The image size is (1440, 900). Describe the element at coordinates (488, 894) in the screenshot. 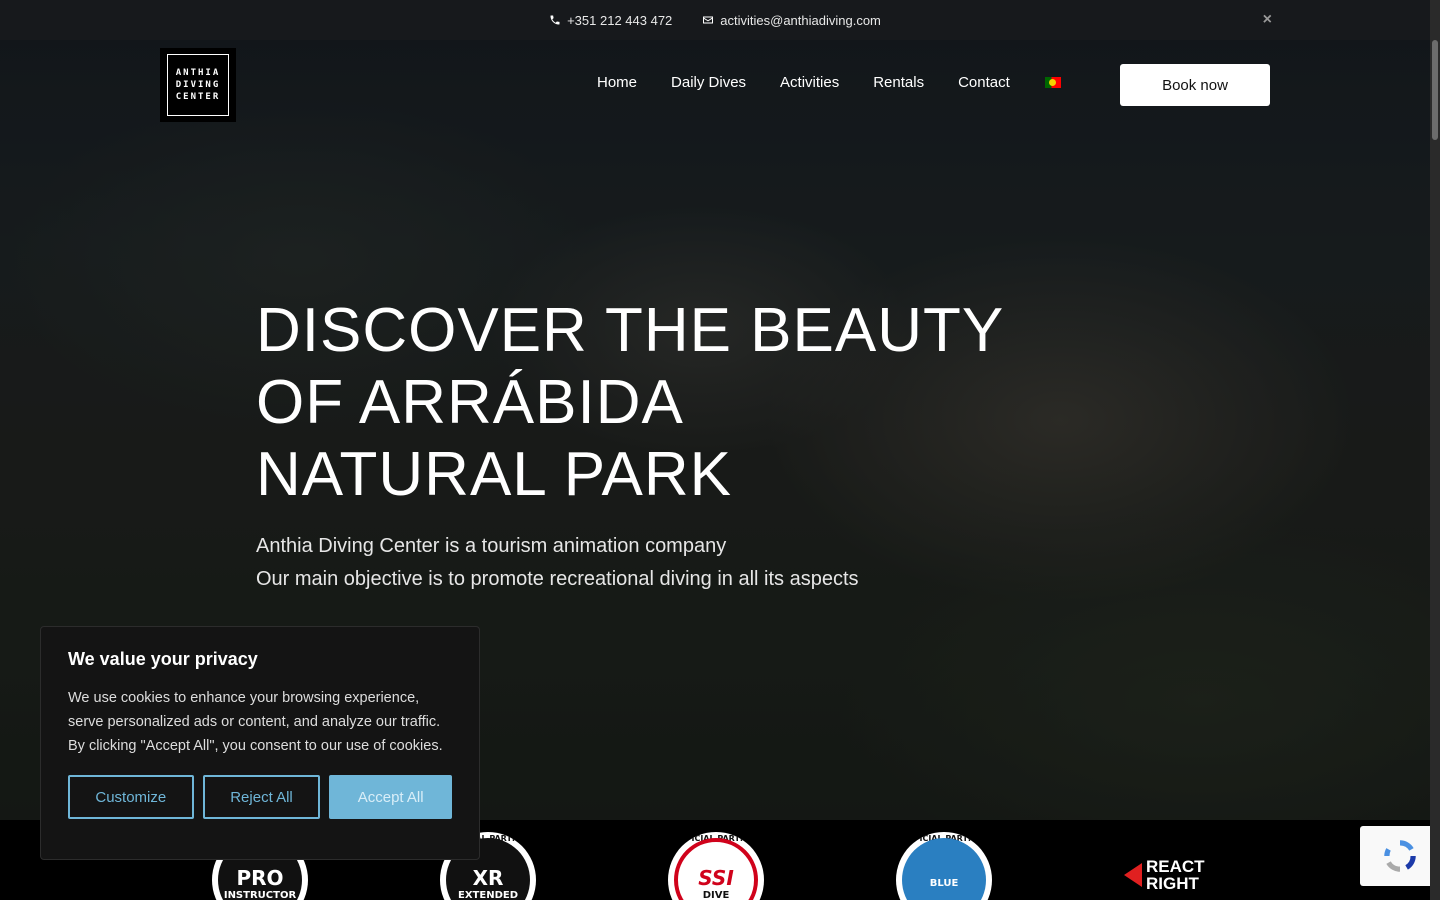

I see `badge-low-text: EXTENDED` at that location.